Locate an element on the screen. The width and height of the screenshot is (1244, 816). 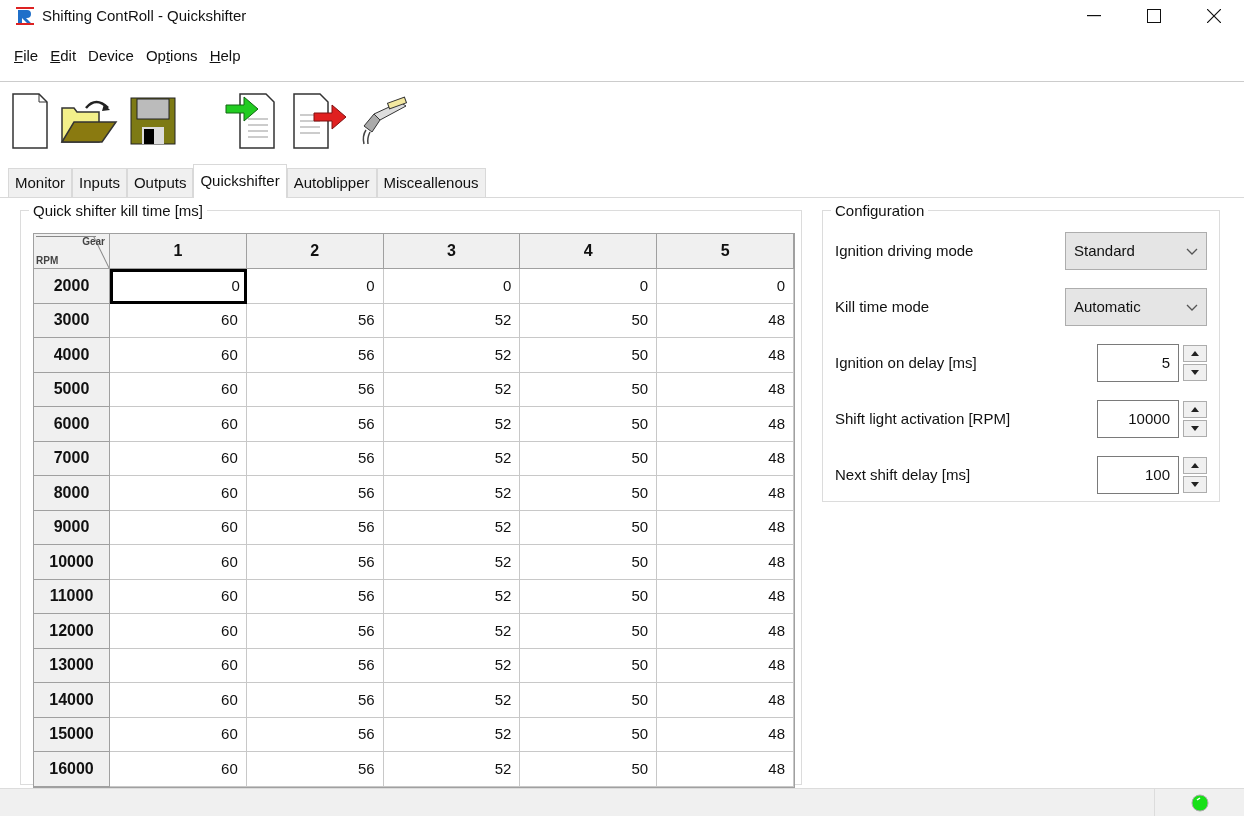
number-field: 100 is located at coordinates (1138, 475).